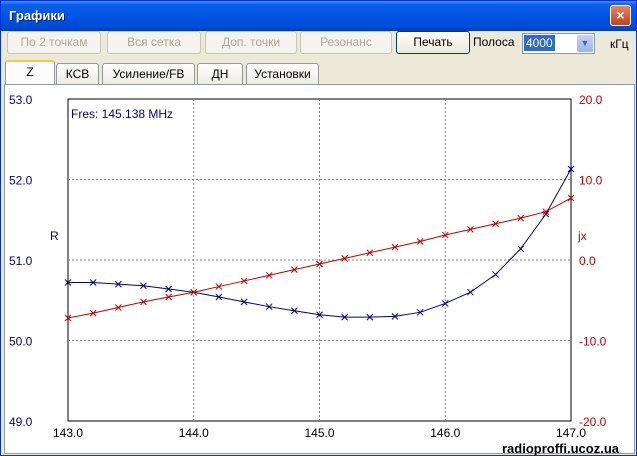  What do you see at coordinates (21, 342) in the screenshot?
I see `left-tick-label: 50.0` at bounding box center [21, 342].